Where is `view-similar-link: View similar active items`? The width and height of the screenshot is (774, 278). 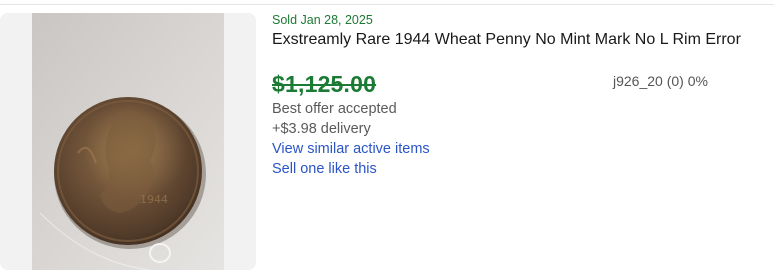
view-similar-link: View similar active items is located at coordinates (351, 149).